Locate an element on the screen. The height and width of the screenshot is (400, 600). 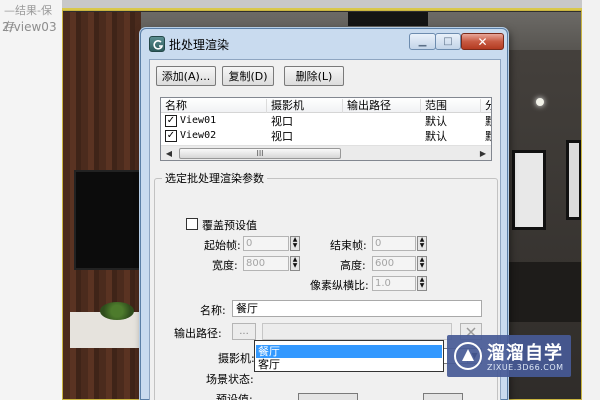
close-icon: ✕ is located at coordinates (482, 41).